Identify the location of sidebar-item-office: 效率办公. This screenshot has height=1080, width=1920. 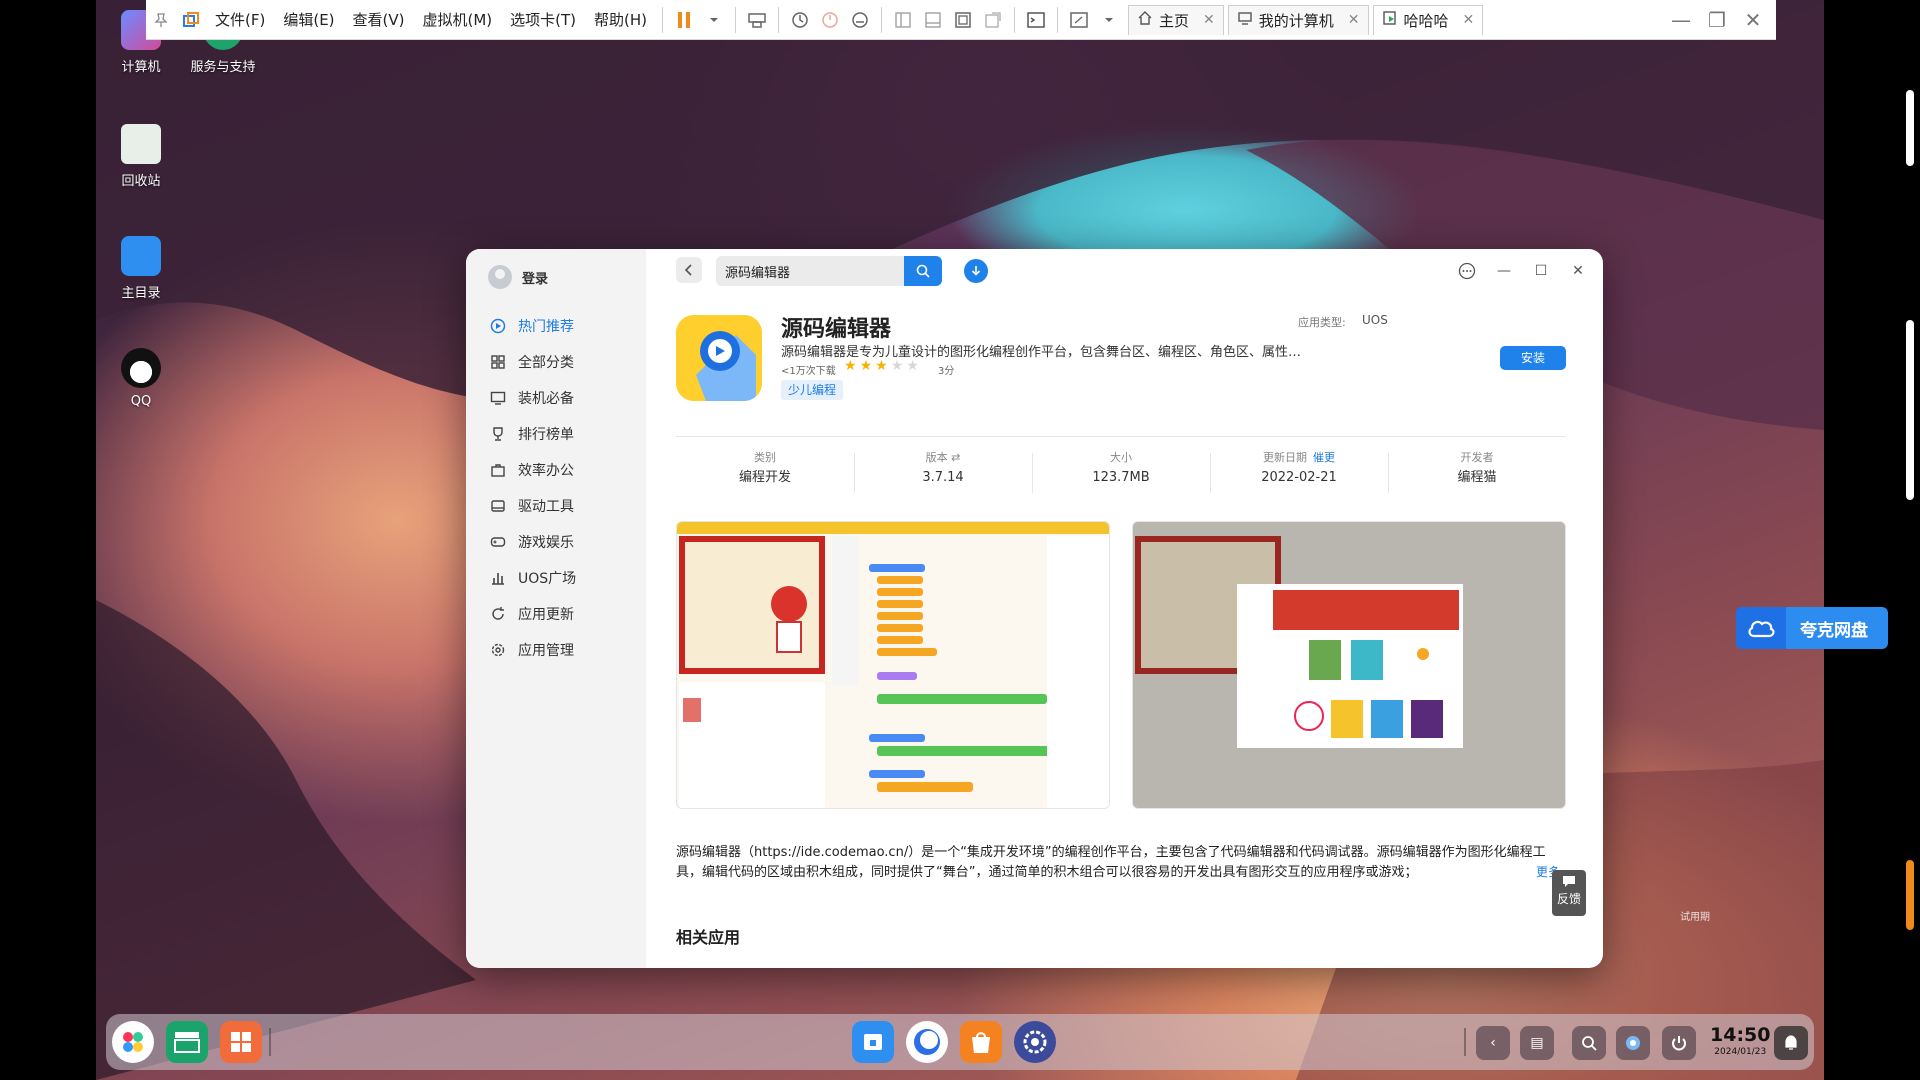
(558, 470).